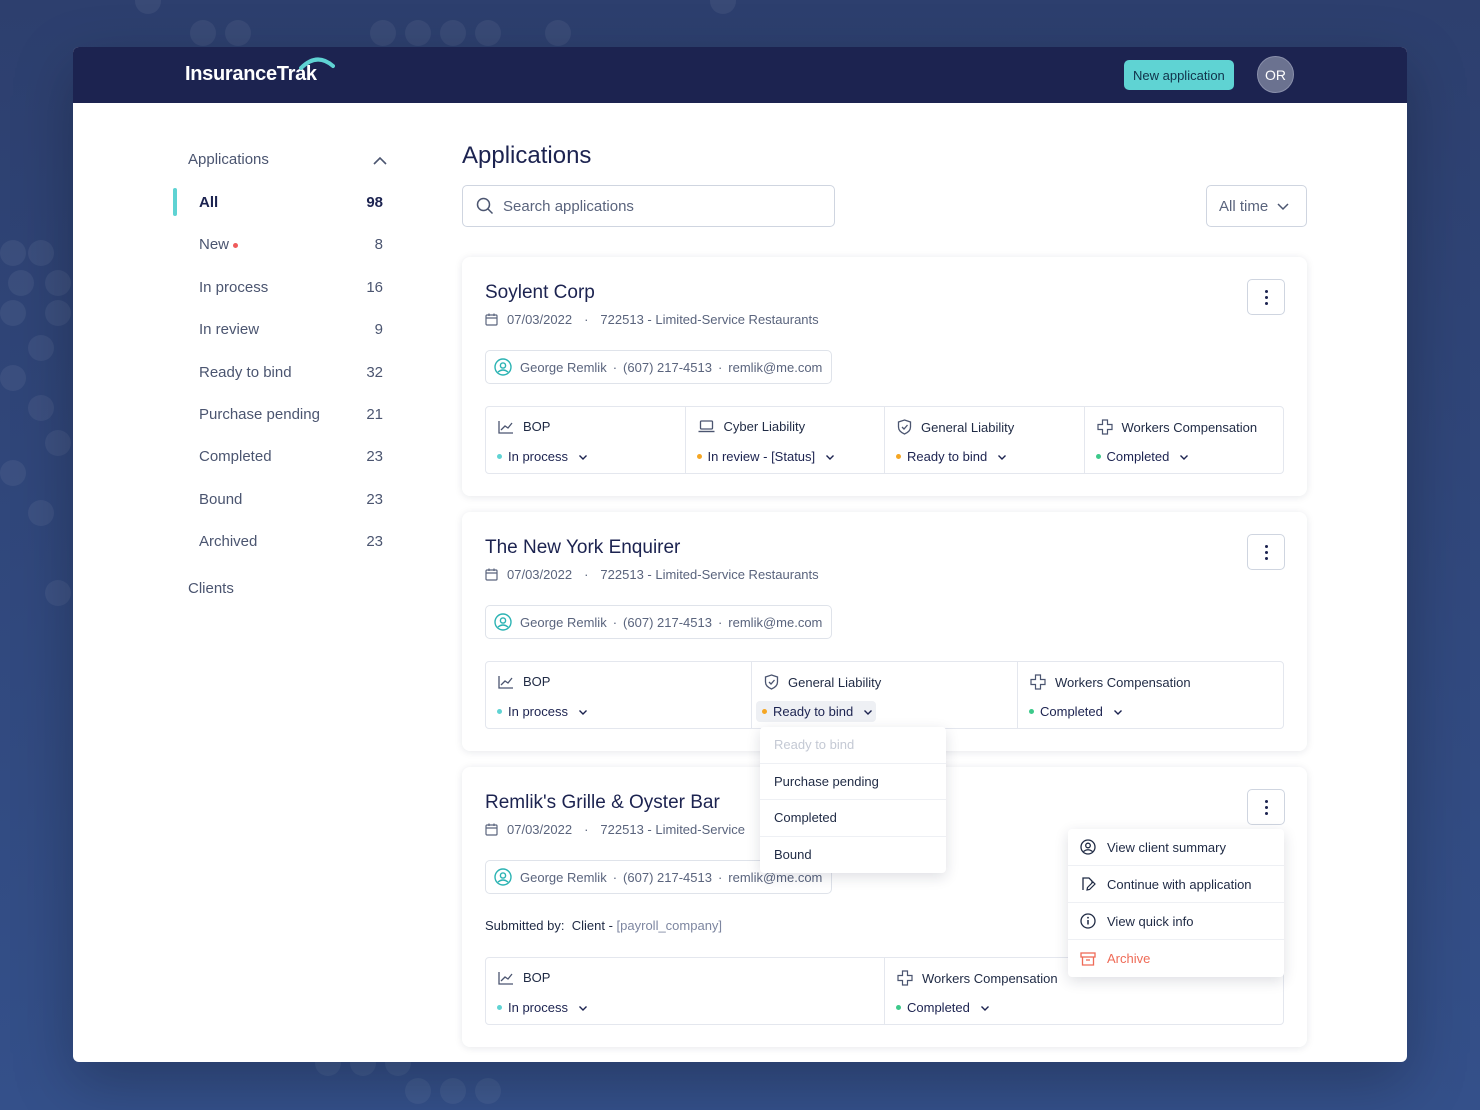  I want to click on time-filter-select: All time, so click(1256, 206).